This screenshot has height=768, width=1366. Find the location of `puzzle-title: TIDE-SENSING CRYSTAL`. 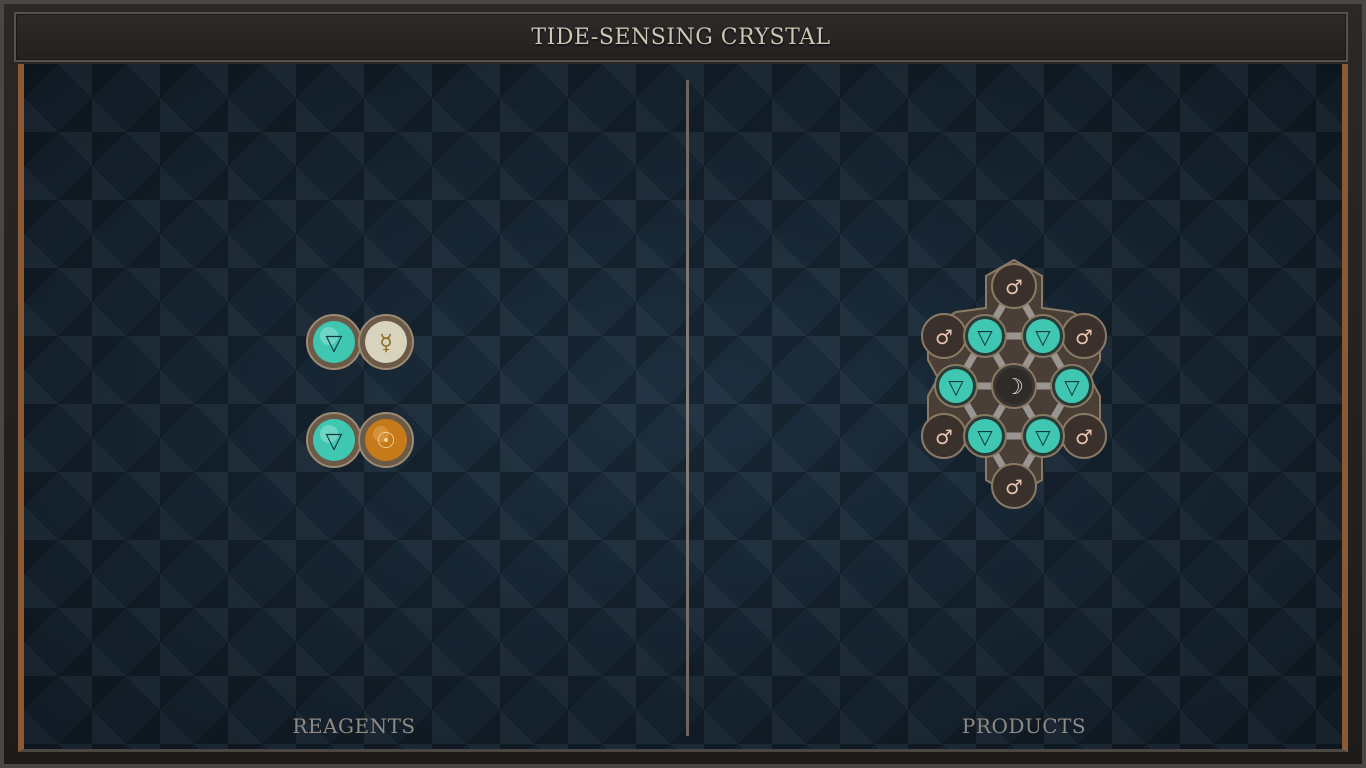

puzzle-title: TIDE-SENSING CRYSTAL is located at coordinates (681, 37).